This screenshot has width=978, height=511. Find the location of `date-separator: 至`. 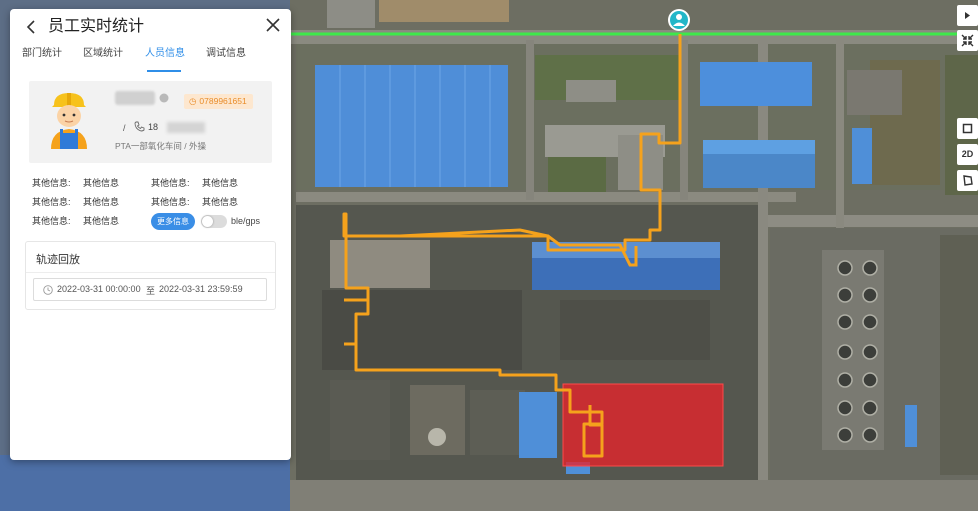

date-separator: 至 is located at coordinates (151, 291).